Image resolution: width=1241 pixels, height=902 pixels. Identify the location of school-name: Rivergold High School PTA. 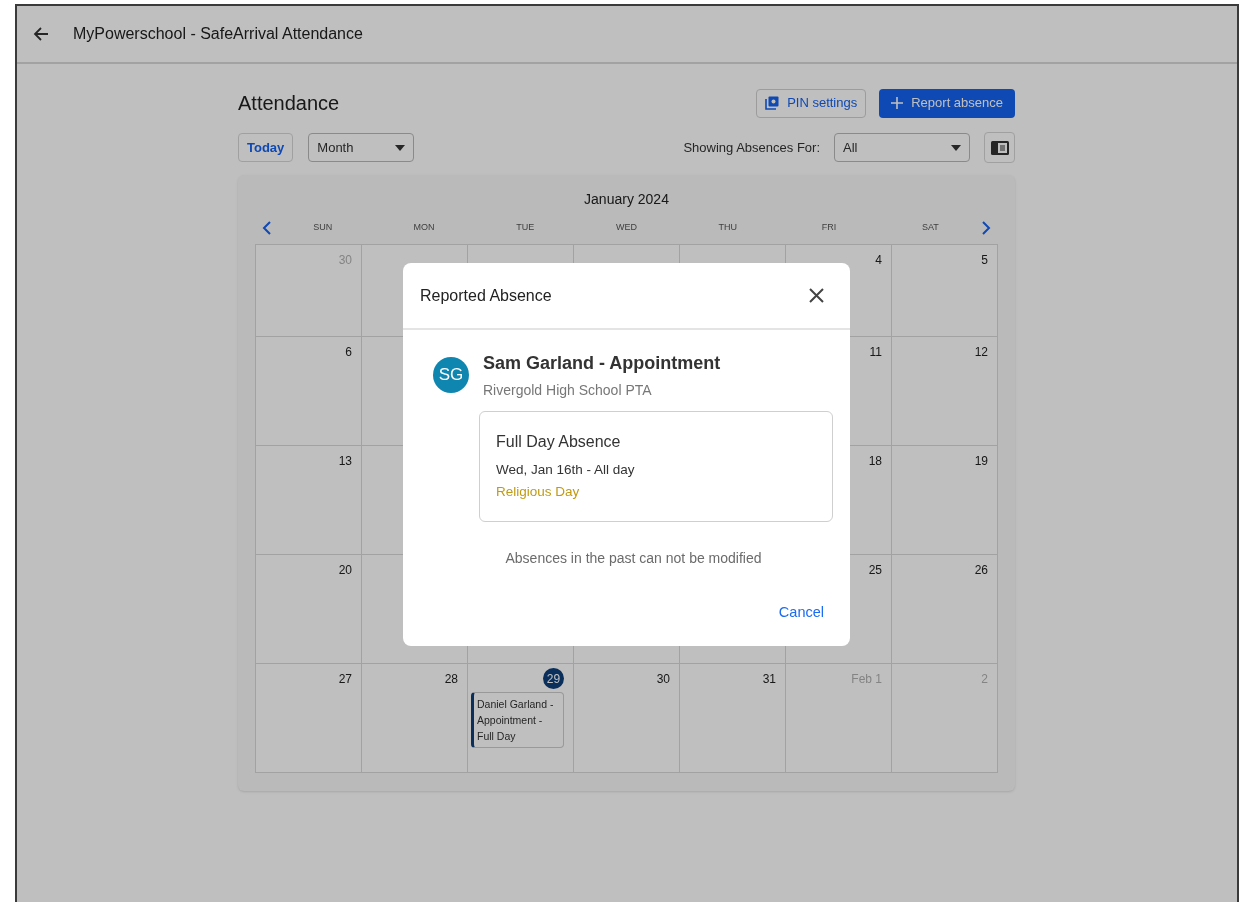
(568, 390).